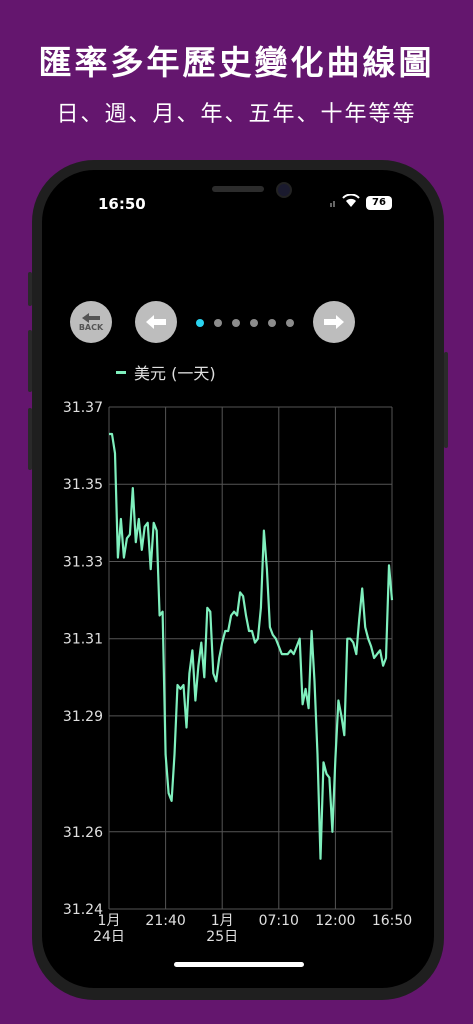 This screenshot has height=1024, width=473. Describe the element at coordinates (222, 929) in the screenshot. I see `x-tick-label: 1月 25日` at that location.